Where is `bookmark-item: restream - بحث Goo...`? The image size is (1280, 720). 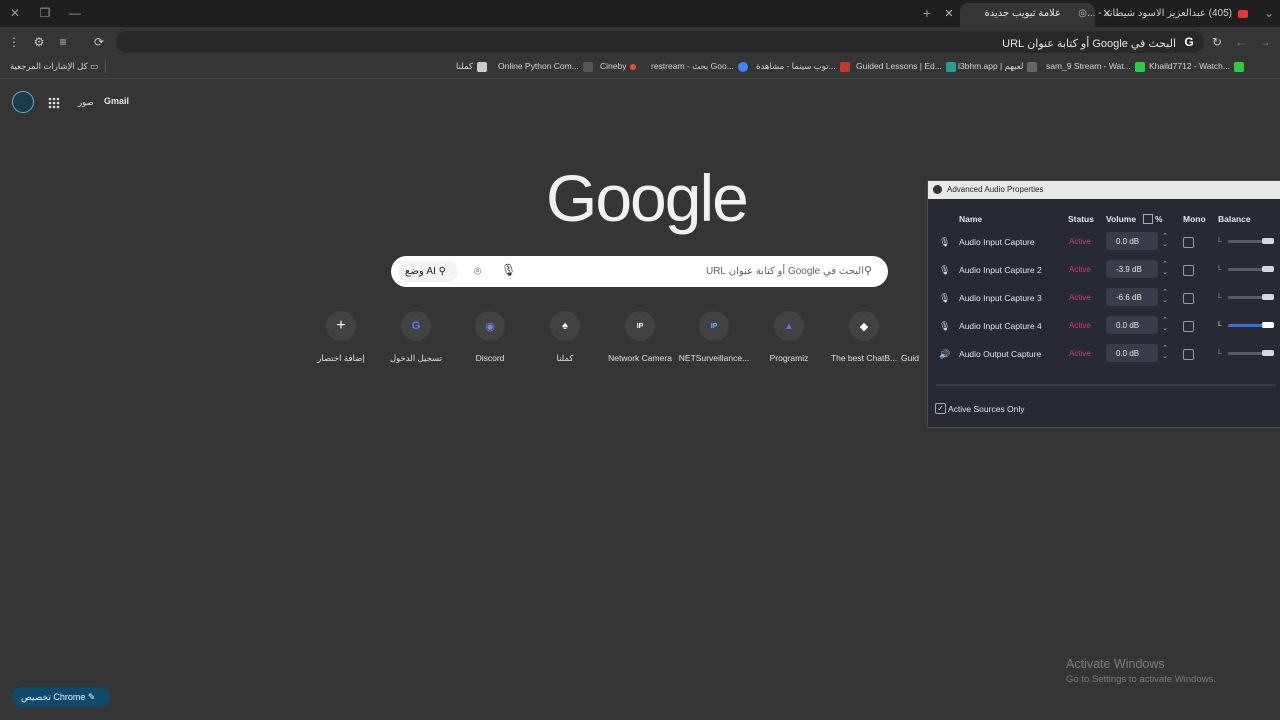 bookmark-item: restream - بحث Goo... is located at coordinates (699, 66).